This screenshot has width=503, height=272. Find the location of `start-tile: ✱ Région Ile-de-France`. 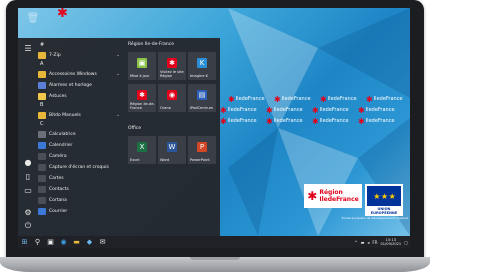

start-tile: ✱ Région Ile-de-France is located at coordinates (142, 98).